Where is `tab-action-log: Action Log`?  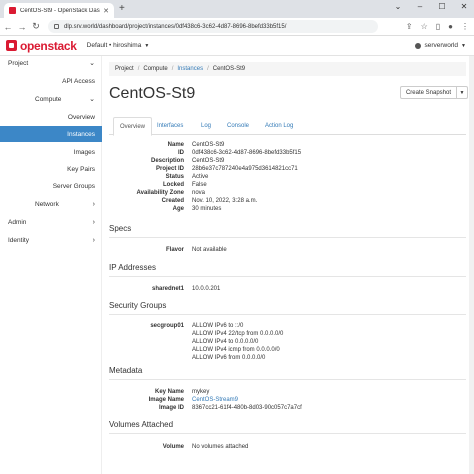
tab-action-log: Action Log is located at coordinates (279, 126).